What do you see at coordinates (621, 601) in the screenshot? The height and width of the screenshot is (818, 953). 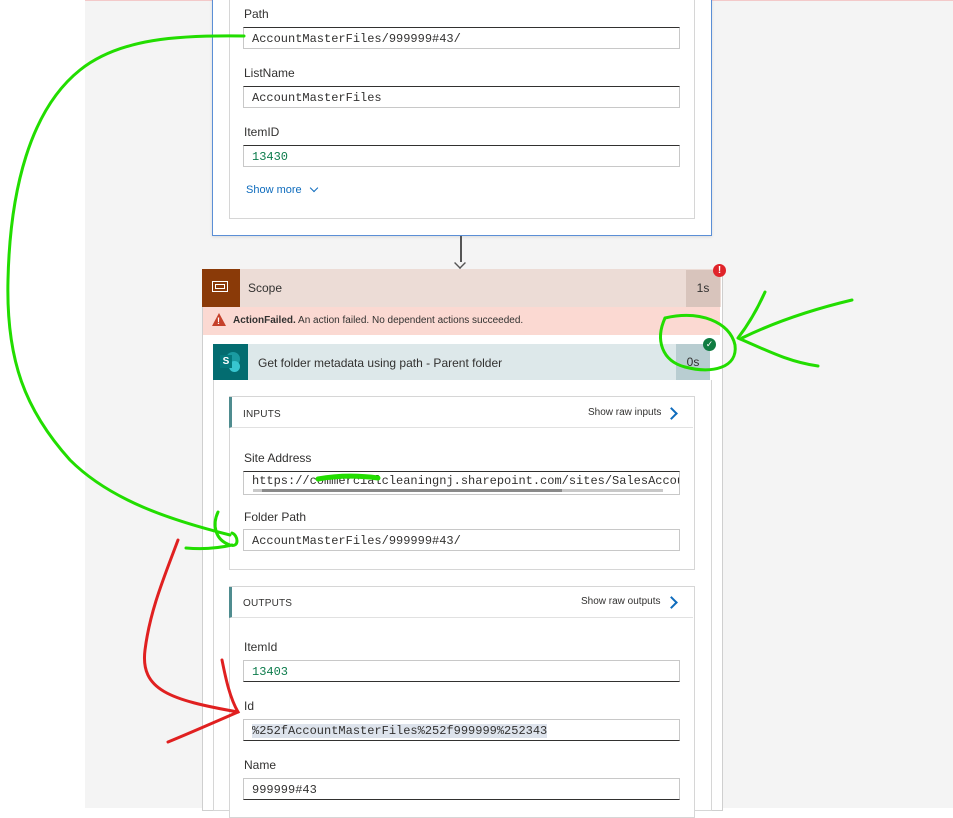 I see `show-raw-outputs-link: Show raw outputs` at bounding box center [621, 601].